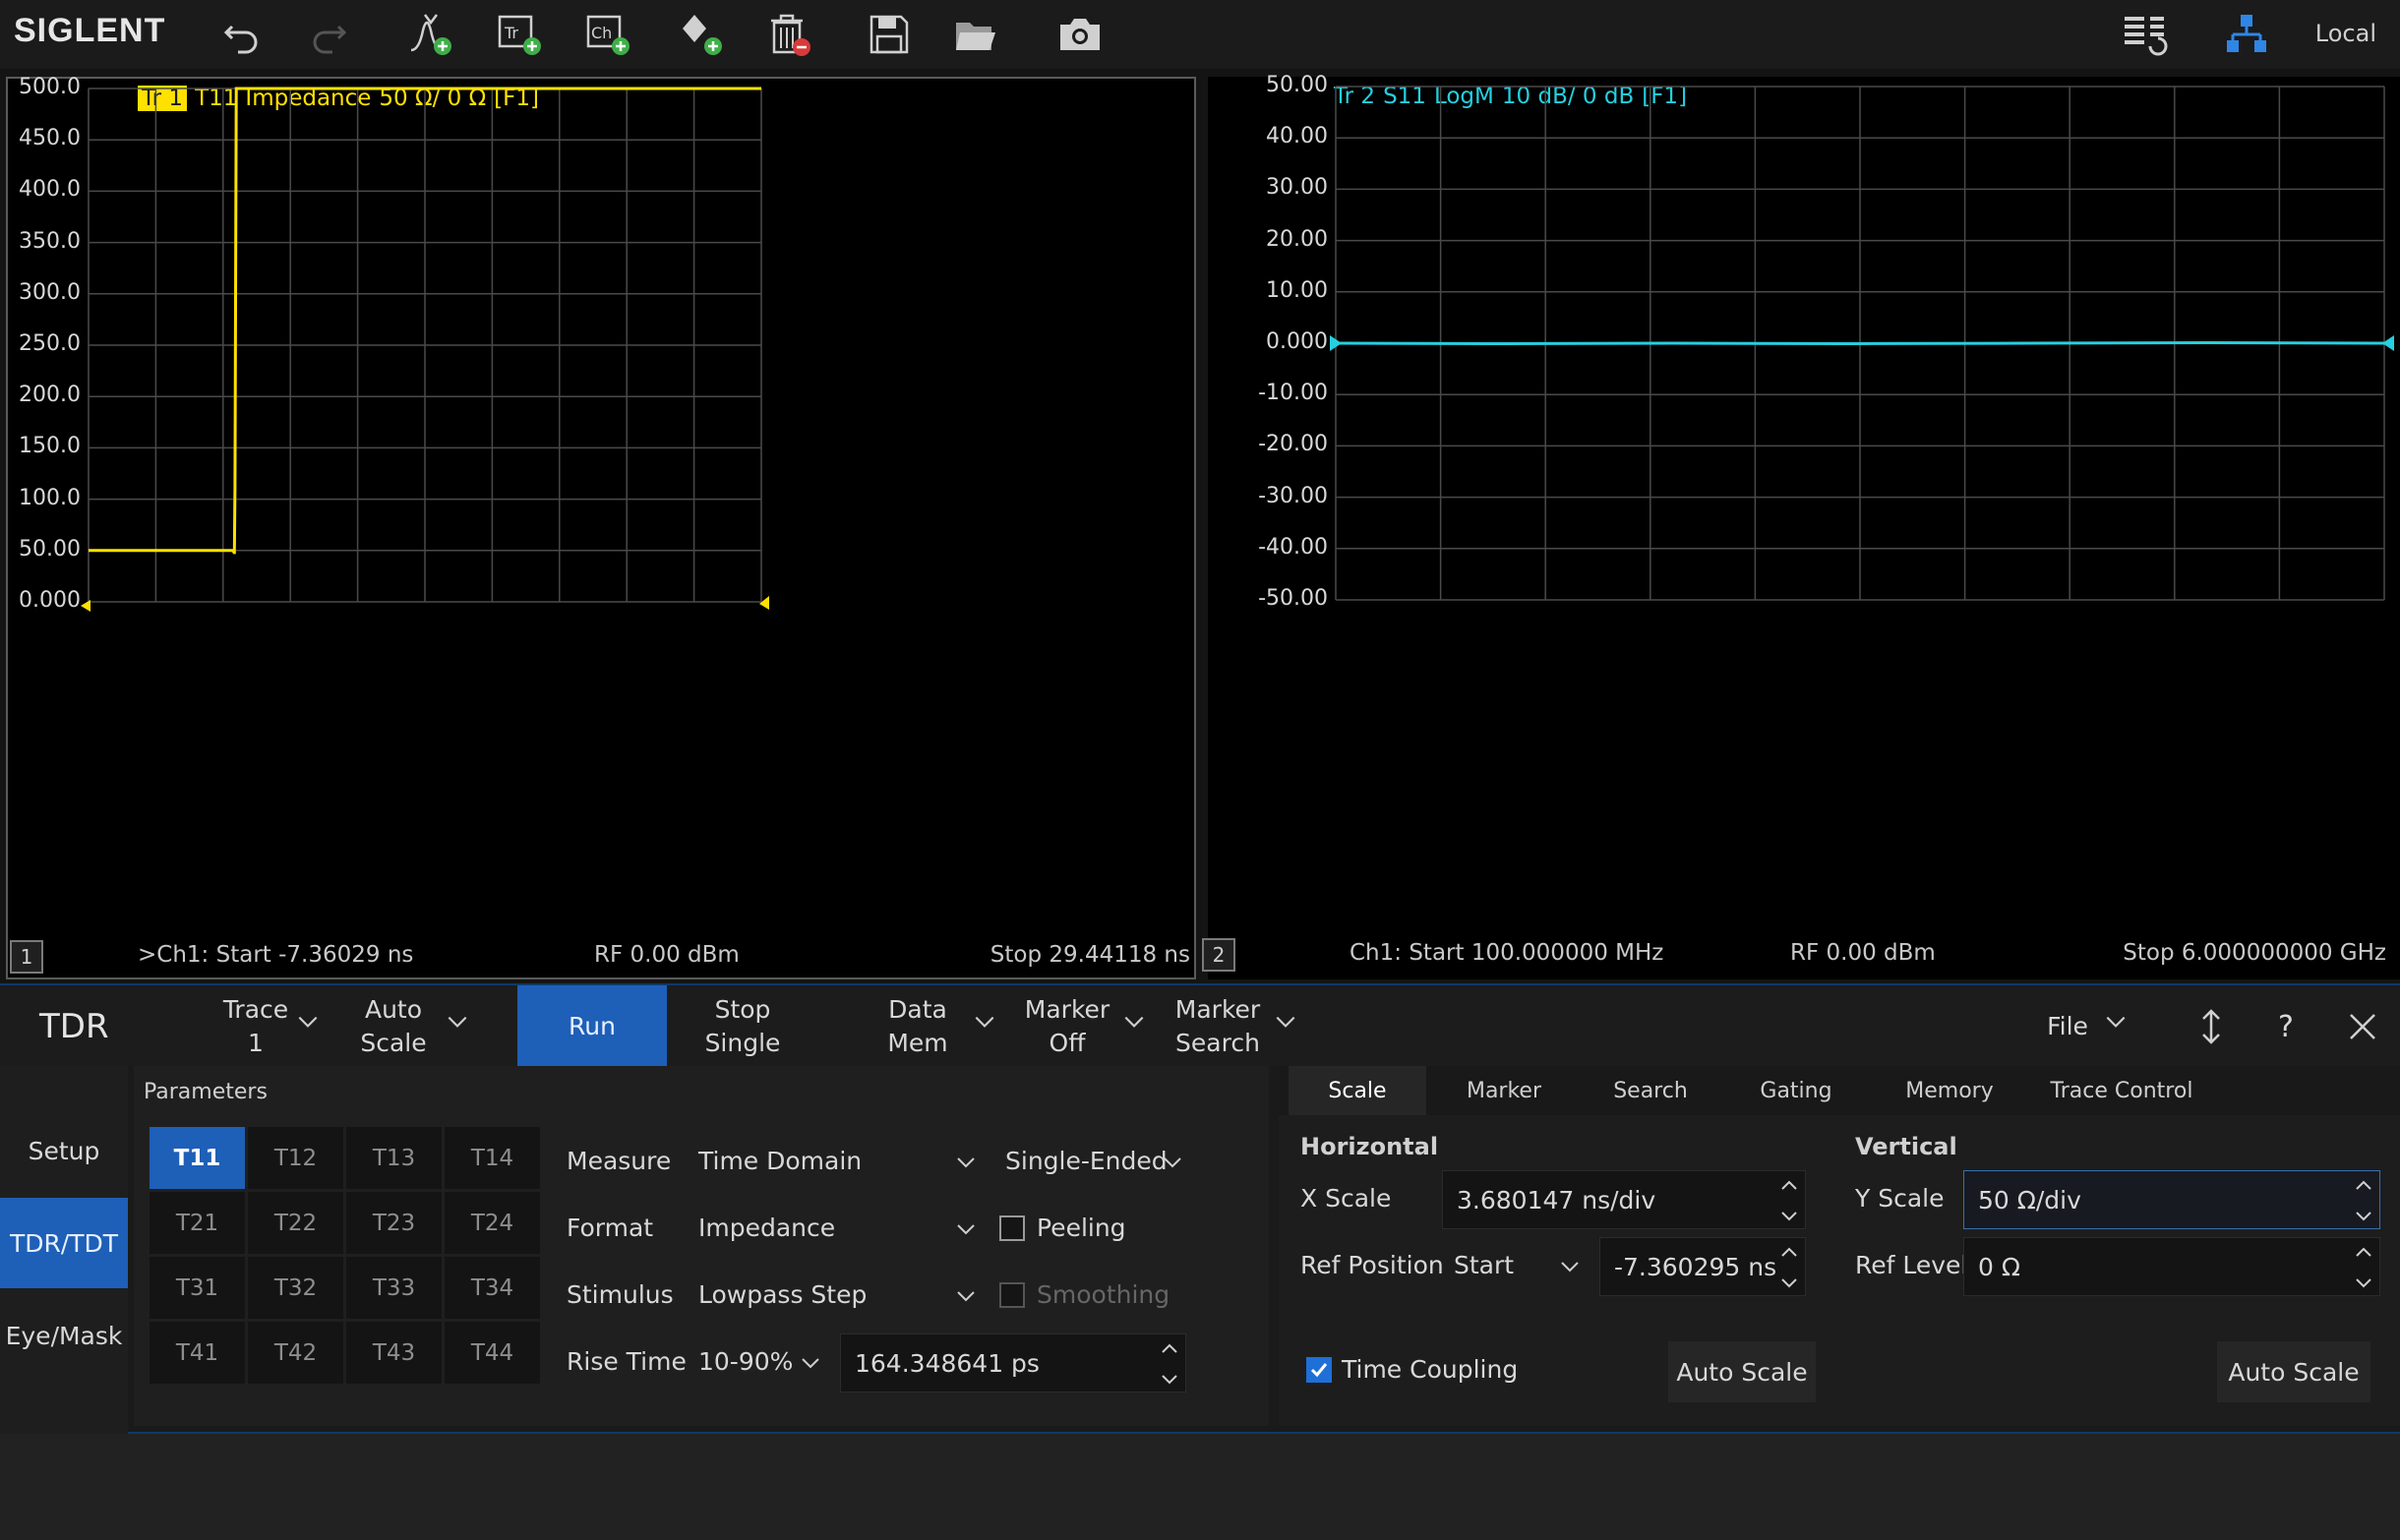 The image size is (2400, 1540). I want to click on file-label: File, so click(2067, 1026).